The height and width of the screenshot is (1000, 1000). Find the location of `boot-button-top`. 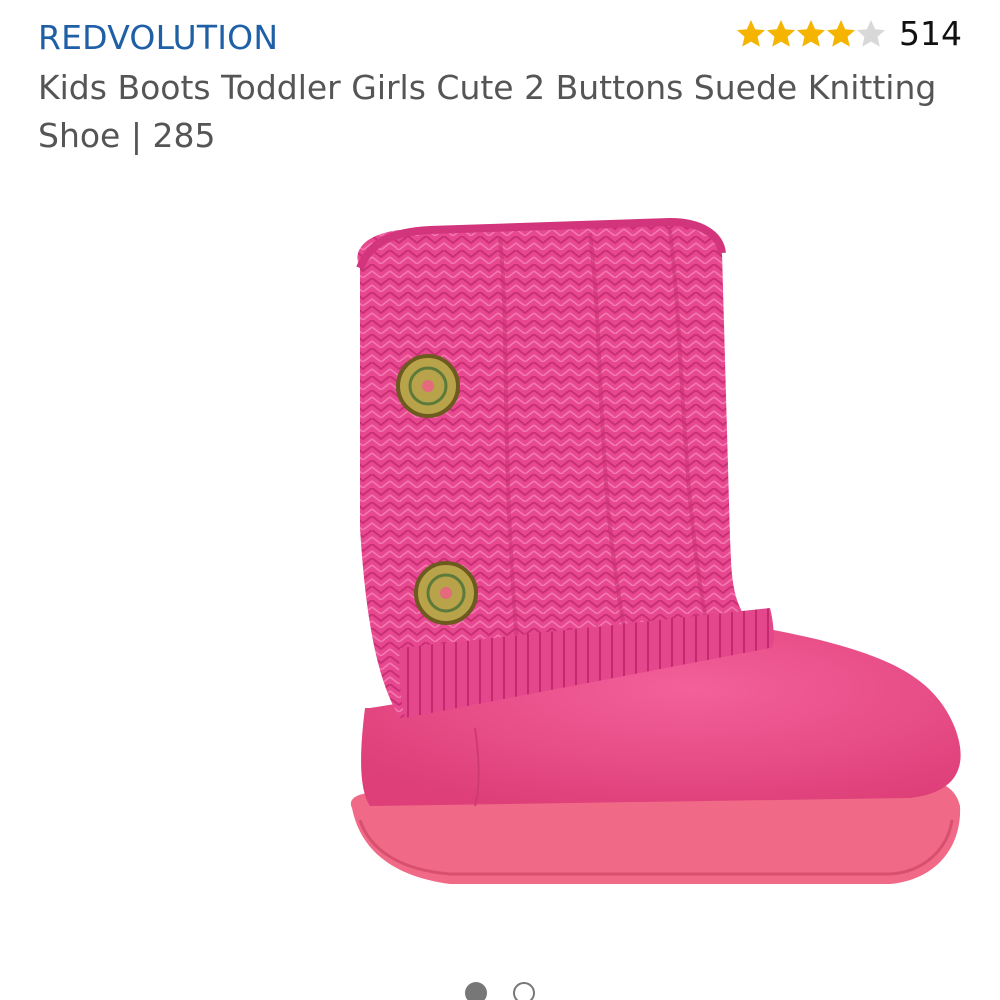

boot-button-top is located at coordinates (428, 386).